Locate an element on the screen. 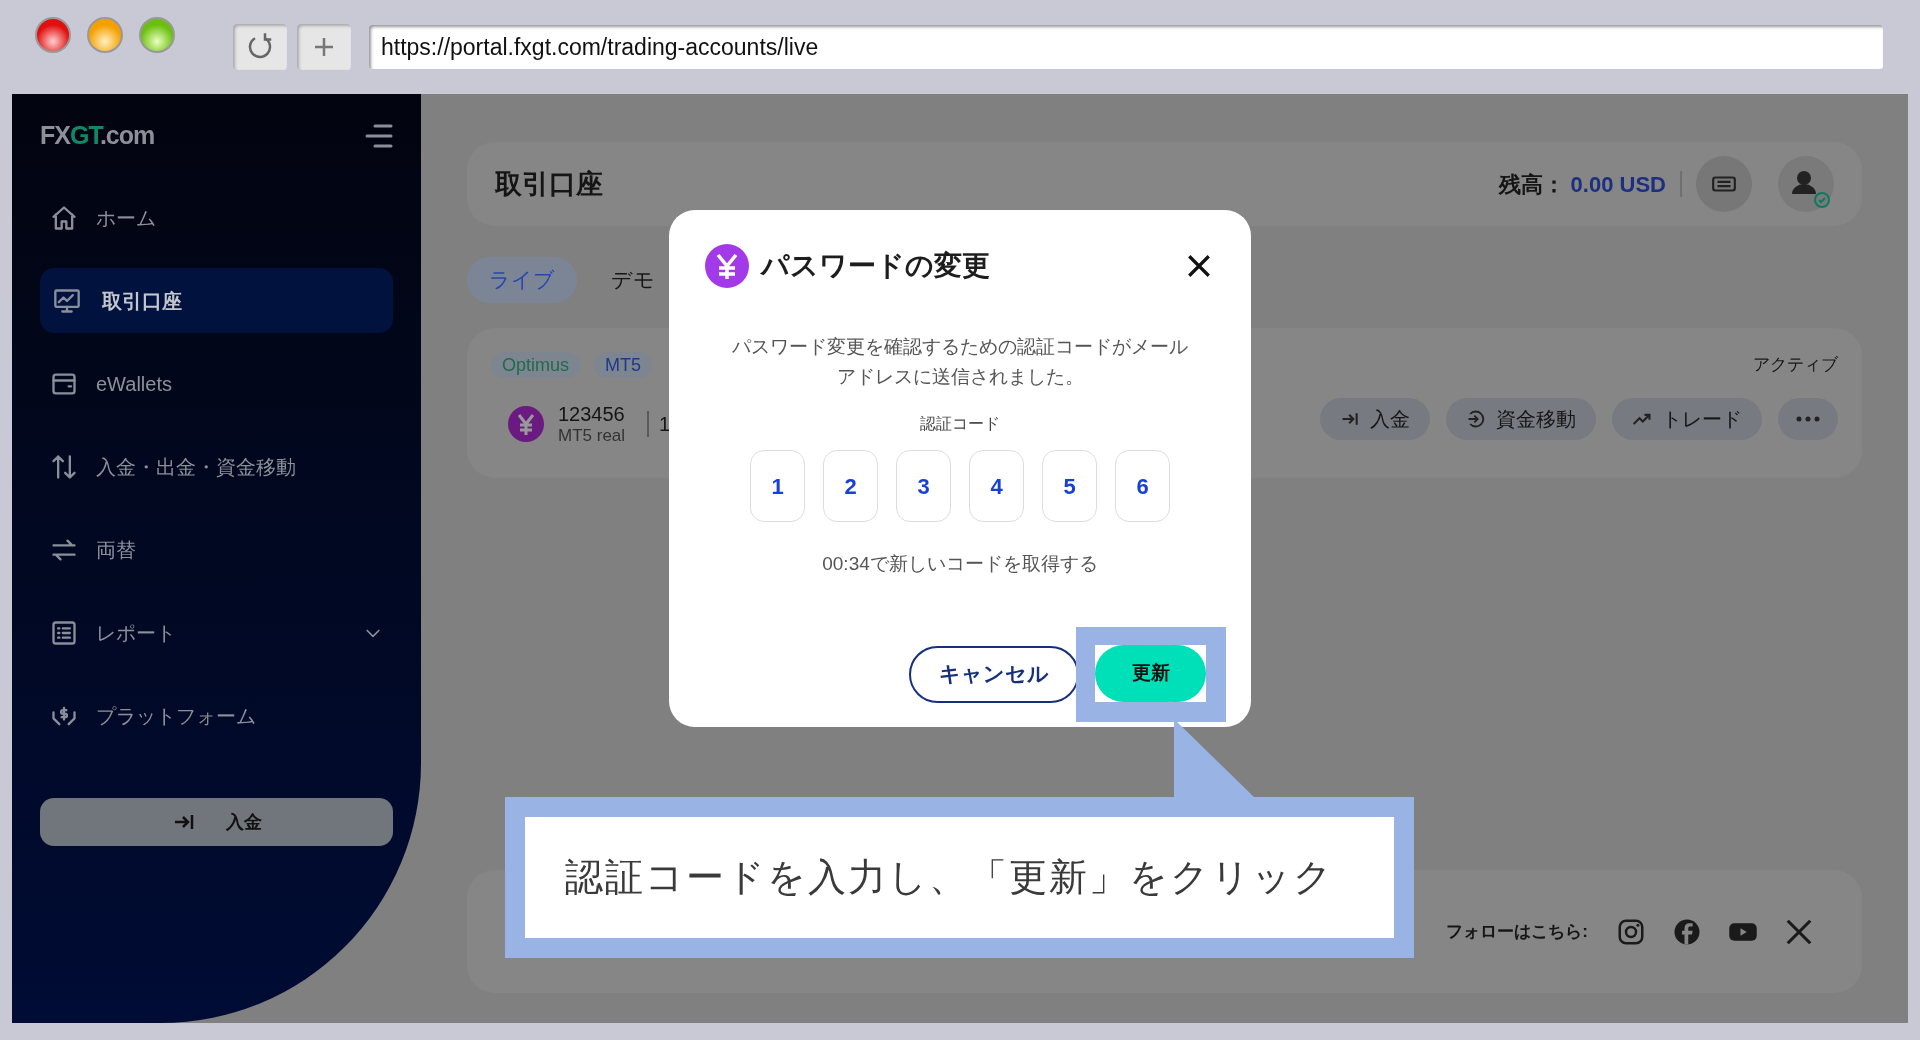 Image resolution: width=1920 pixels, height=1040 pixels. plus-icon is located at coordinates (324, 47).